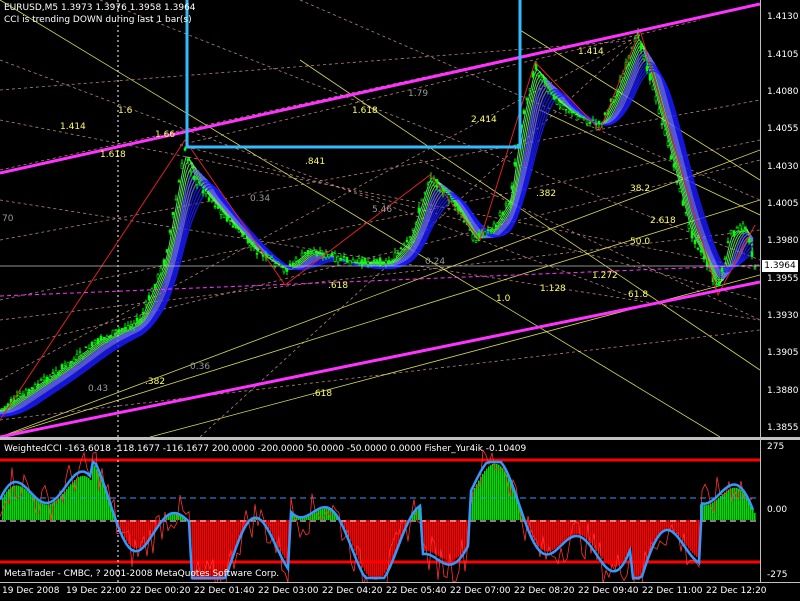  Describe the element at coordinates (783, 55) in the screenshot. I see `price-tick: 1.4105` at that location.